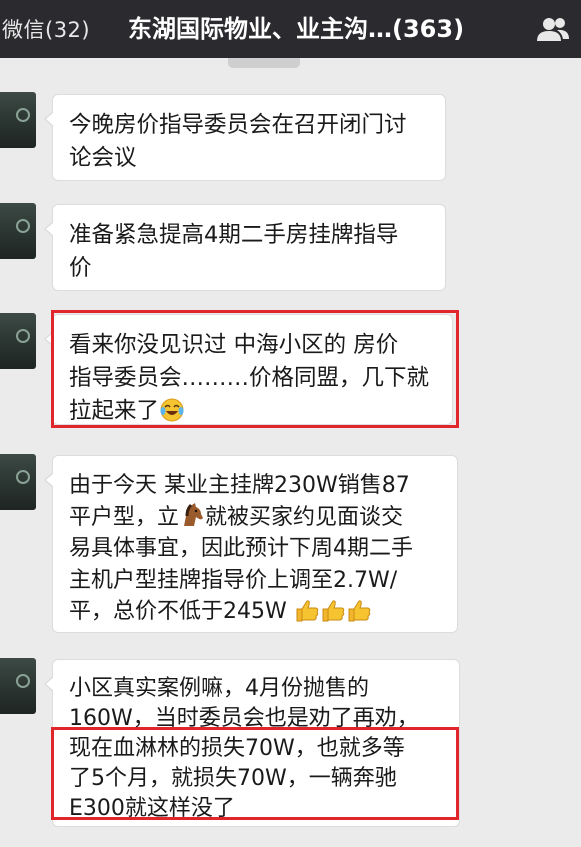  I want to click on back-button: 微信(32), so click(45, 29).